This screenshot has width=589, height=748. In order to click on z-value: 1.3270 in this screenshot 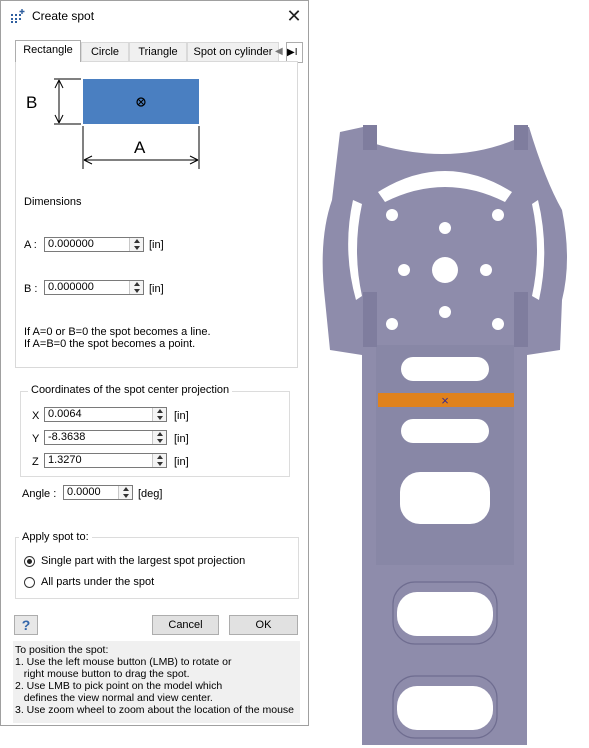, I will do `click(65, 460)`.